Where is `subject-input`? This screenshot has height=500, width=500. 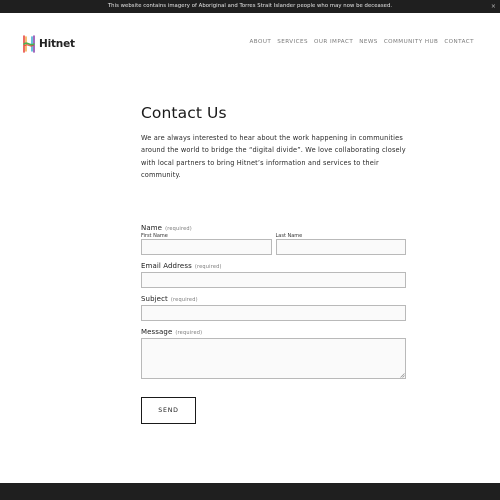 subject-input is located at coordinates (273, 313).